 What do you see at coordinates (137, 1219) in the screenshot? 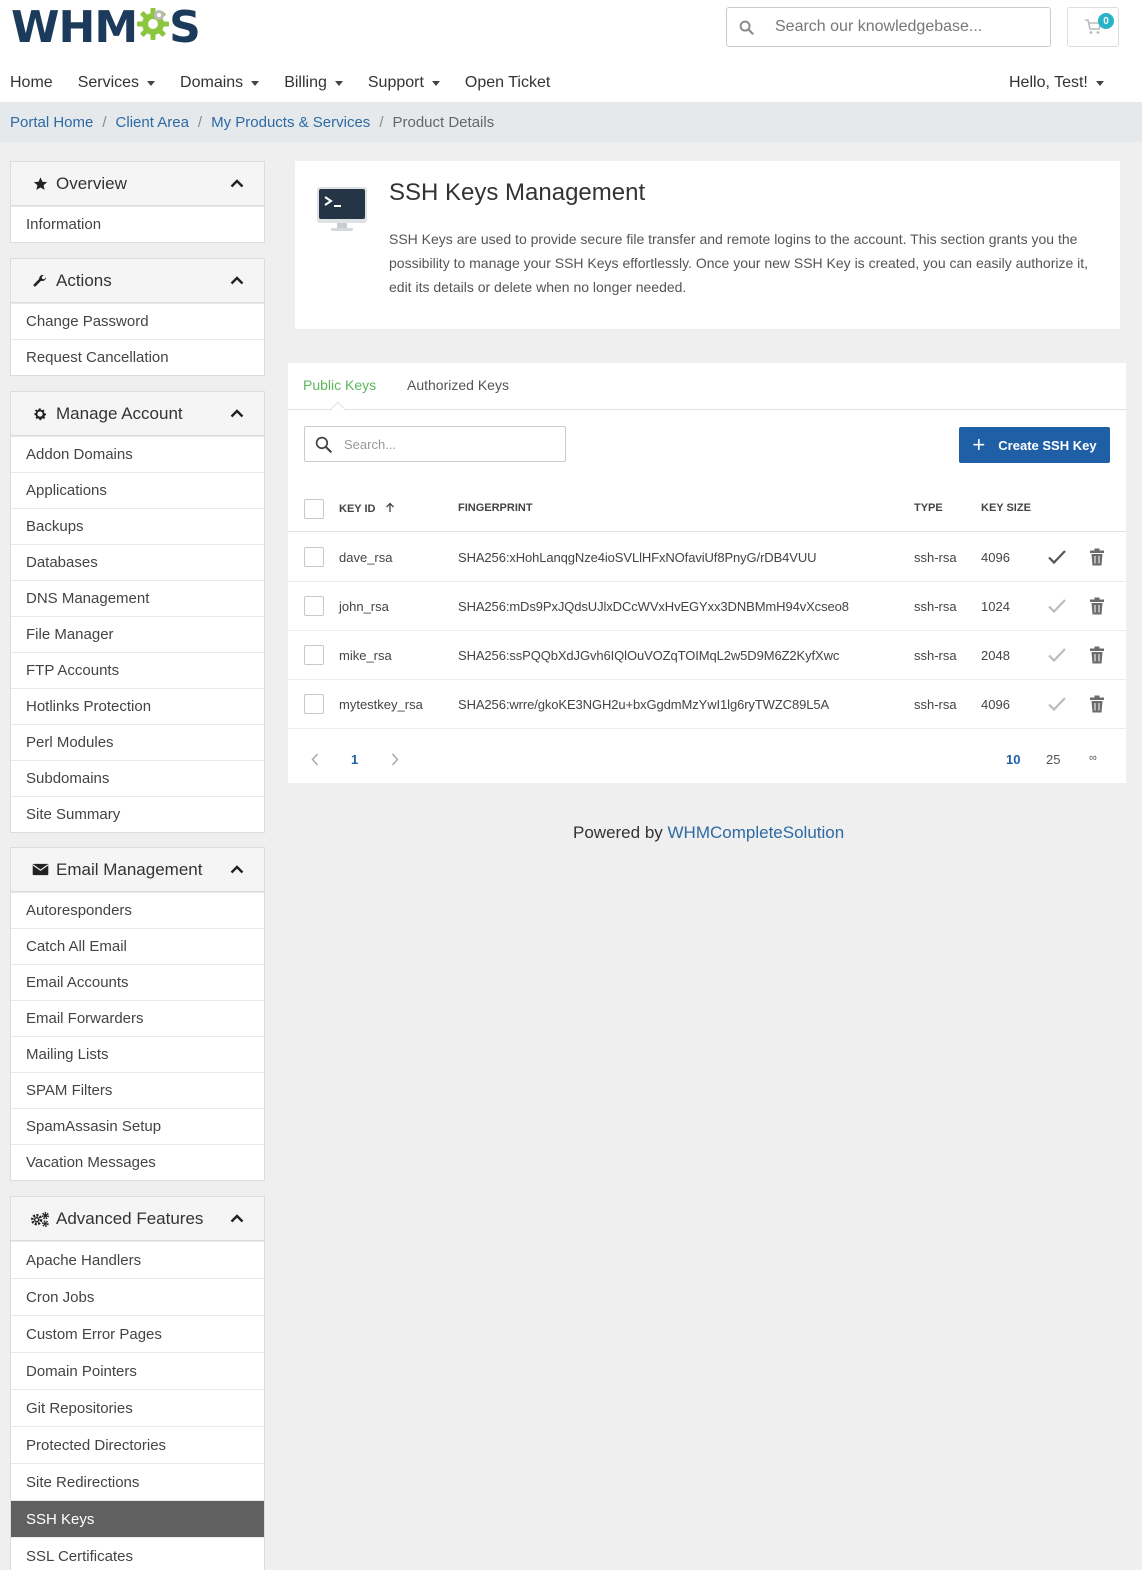
I see `panel-header-advanced-features: Advanced Features` at bounding box center [137, 1219].